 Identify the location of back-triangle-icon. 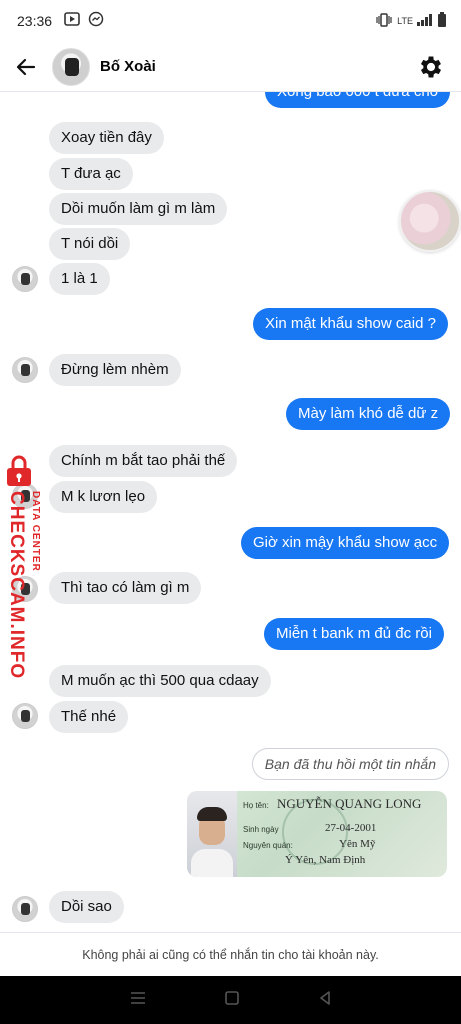
(324, 997).